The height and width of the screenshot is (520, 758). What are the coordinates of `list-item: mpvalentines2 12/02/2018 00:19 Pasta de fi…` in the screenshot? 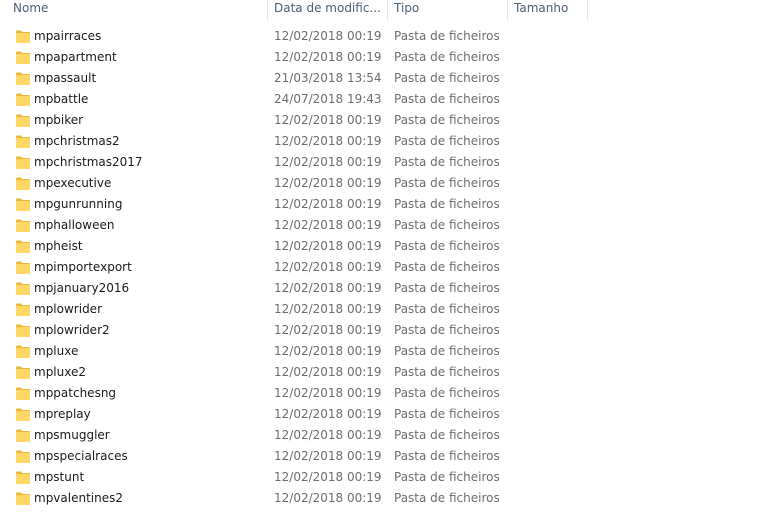 It's located at (379, 498).